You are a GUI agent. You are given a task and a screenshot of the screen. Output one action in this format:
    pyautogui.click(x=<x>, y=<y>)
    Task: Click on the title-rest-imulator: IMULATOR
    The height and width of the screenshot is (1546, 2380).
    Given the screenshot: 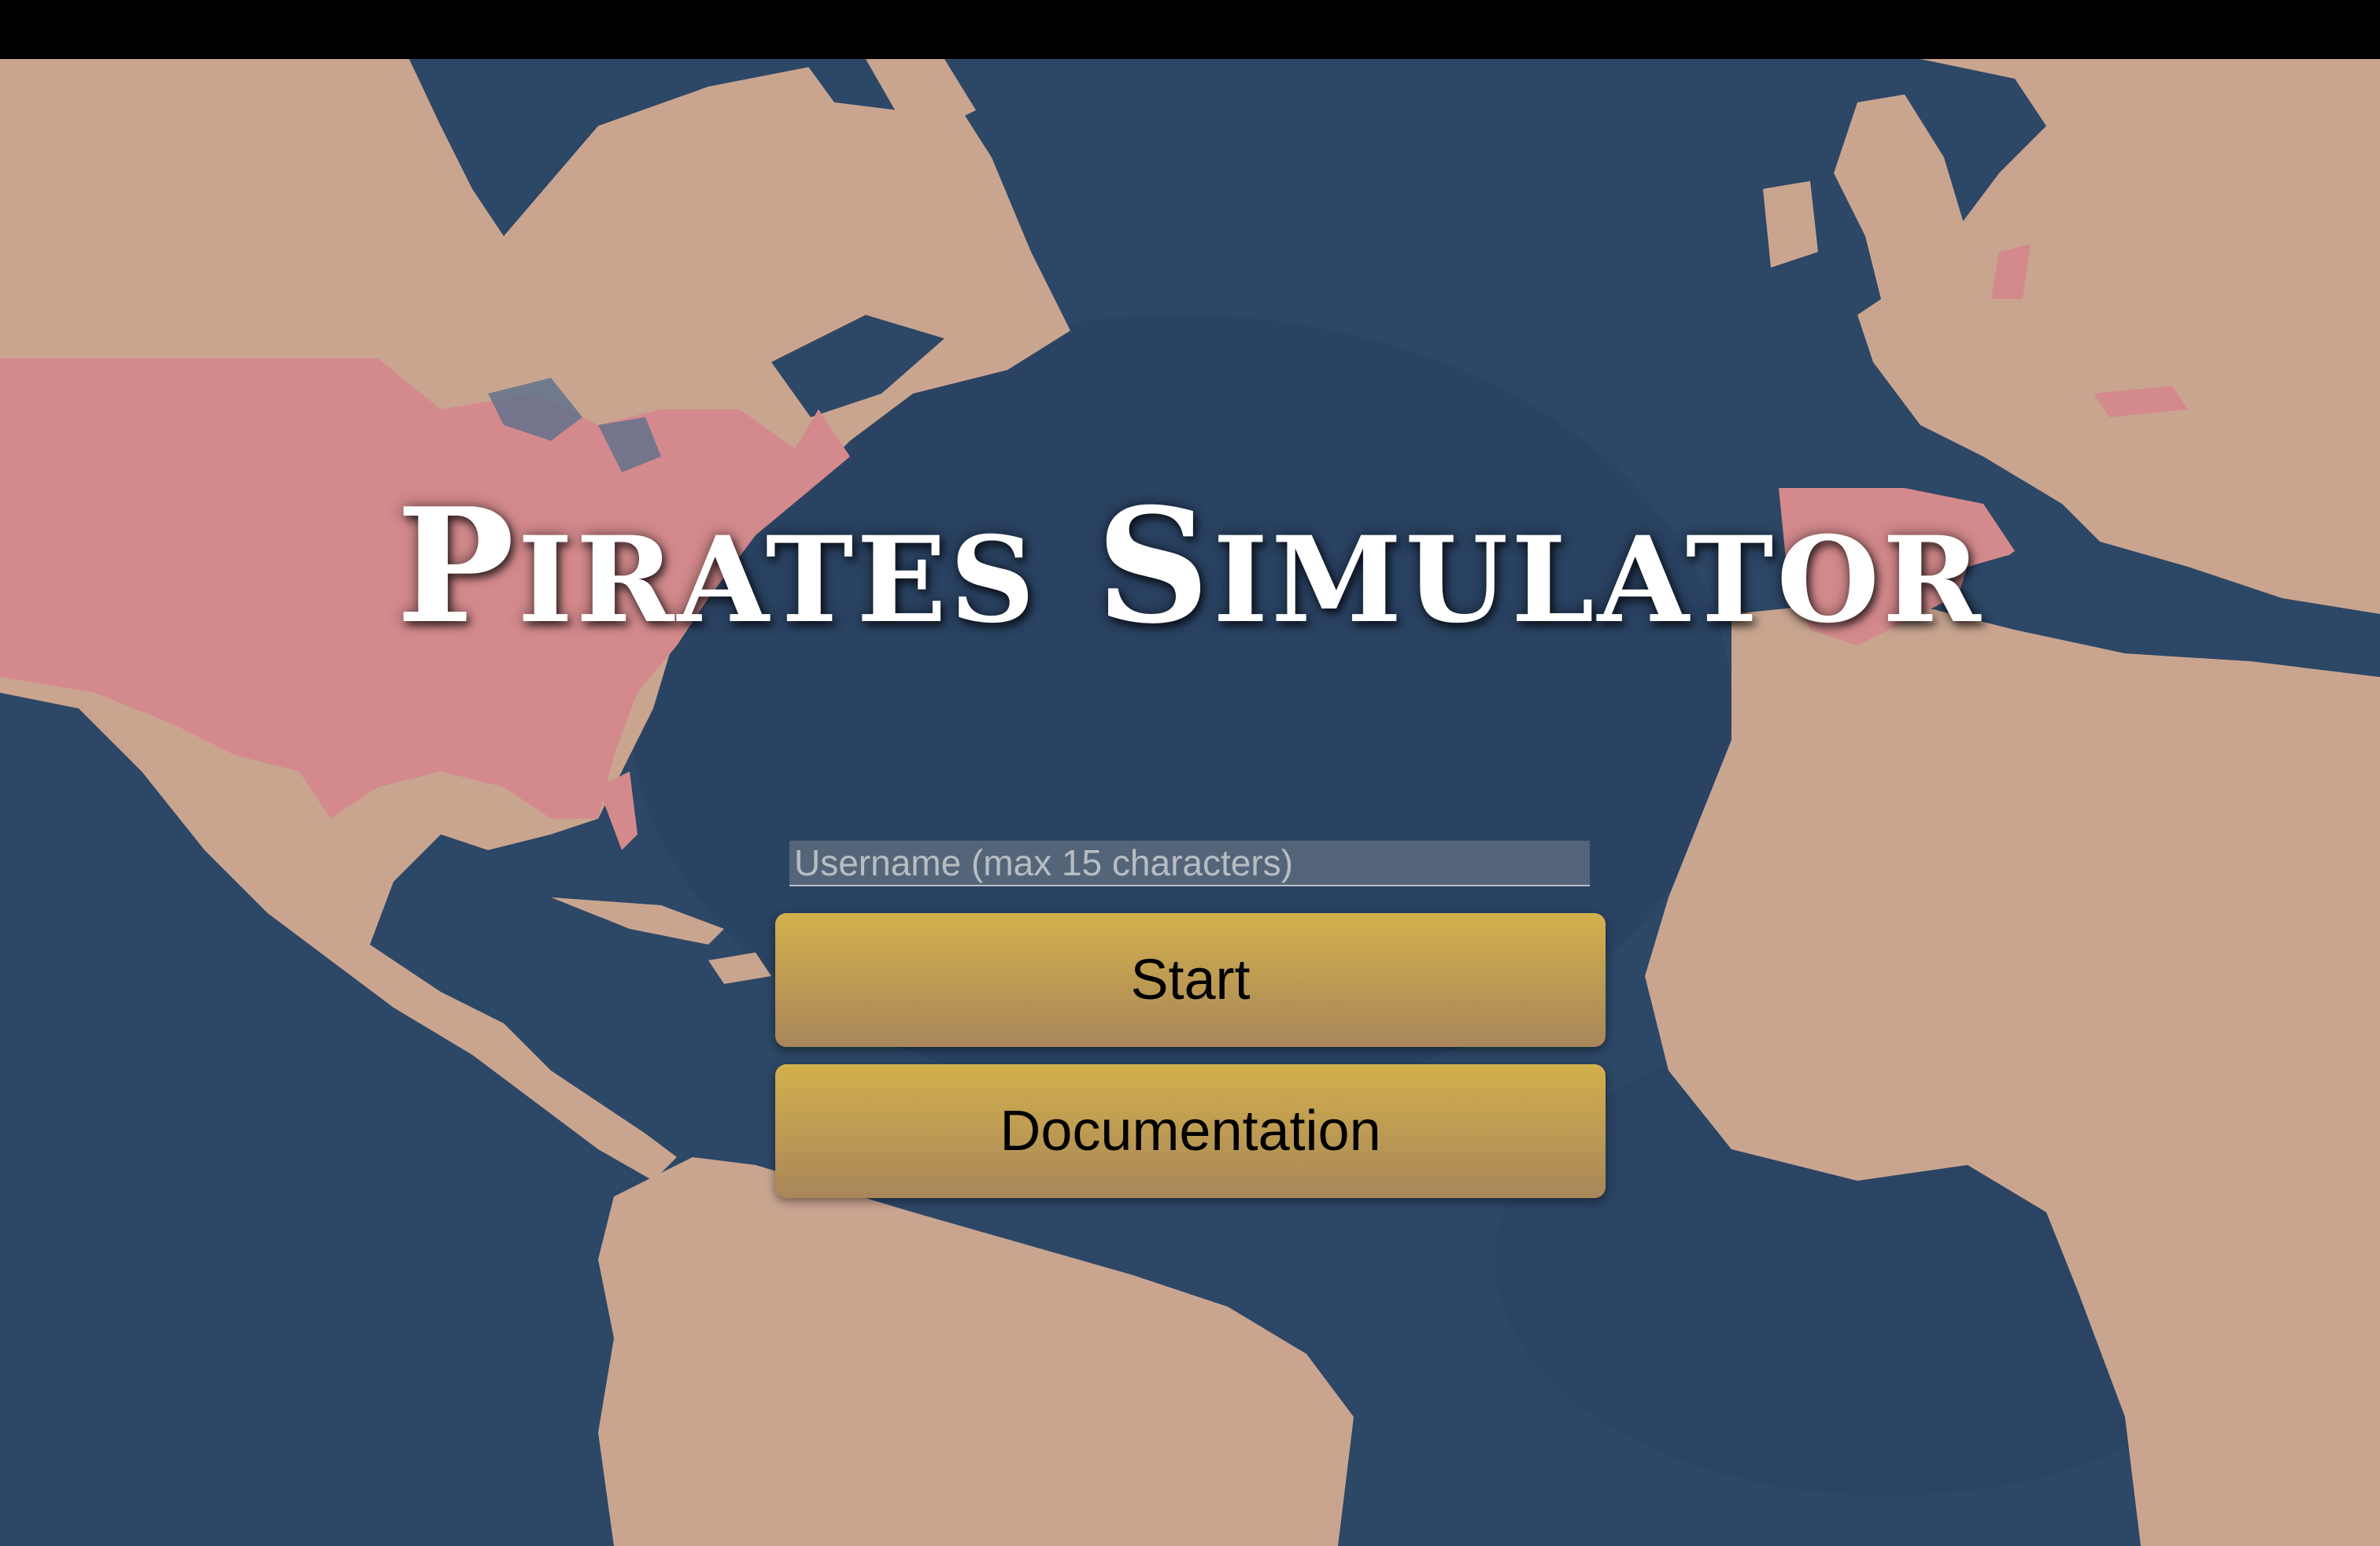 What is the action you would take?
    pyautogui.click(x=1598, y=580)
    